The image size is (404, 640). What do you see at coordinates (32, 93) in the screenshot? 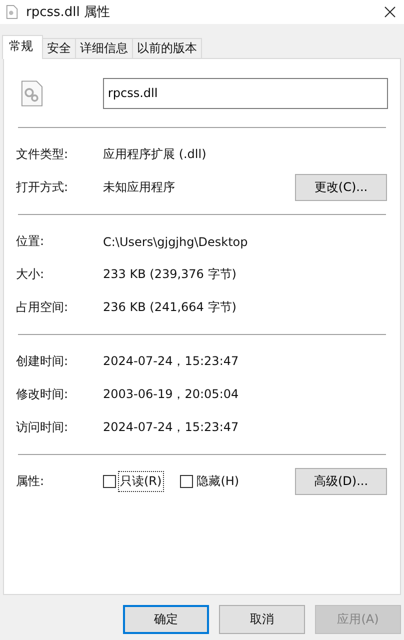
I see `gear-file-icon` at bounding box center [32, 93].